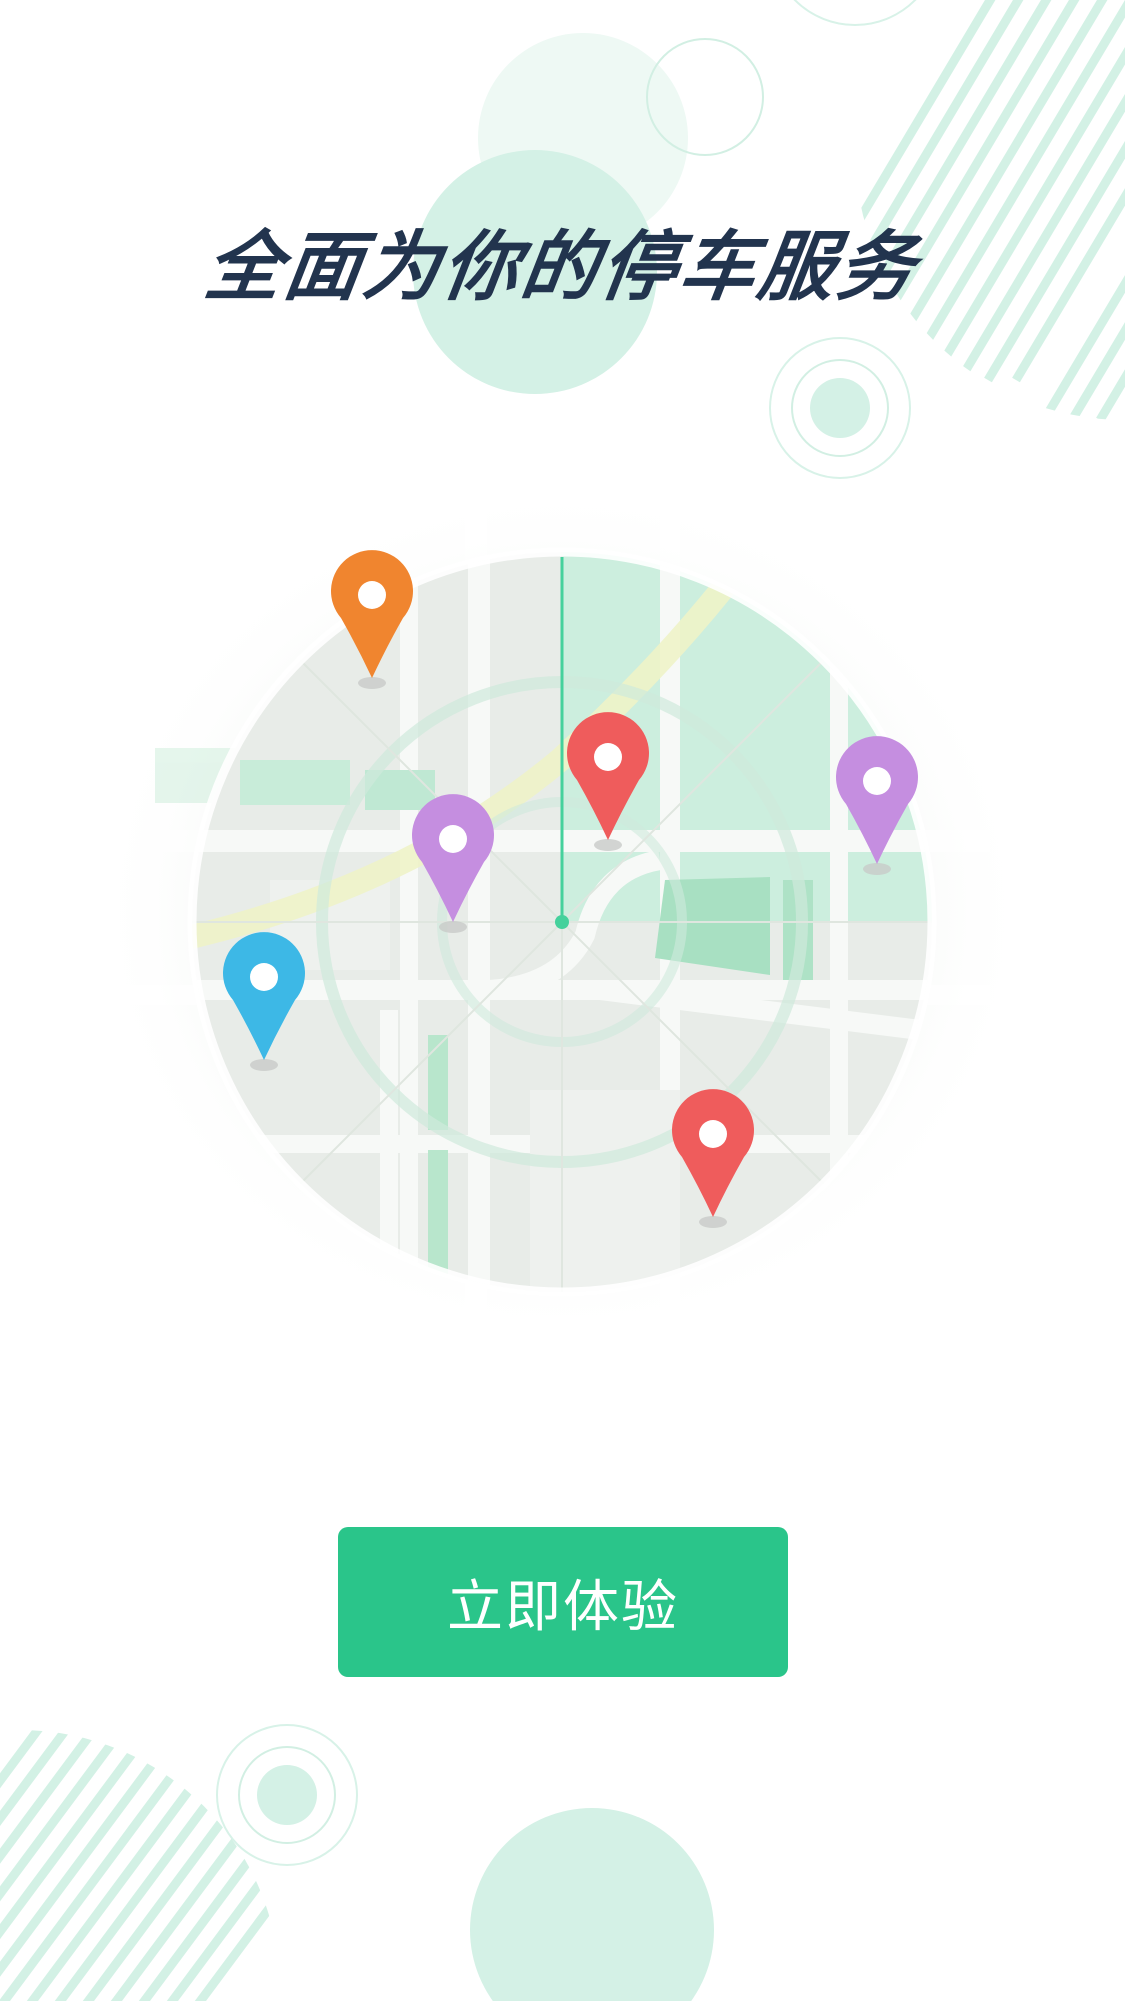  What do you see at coordinates (372, 619) in the screenshot?
I see `orange-pin-icon` at bounding box center [372, 619].